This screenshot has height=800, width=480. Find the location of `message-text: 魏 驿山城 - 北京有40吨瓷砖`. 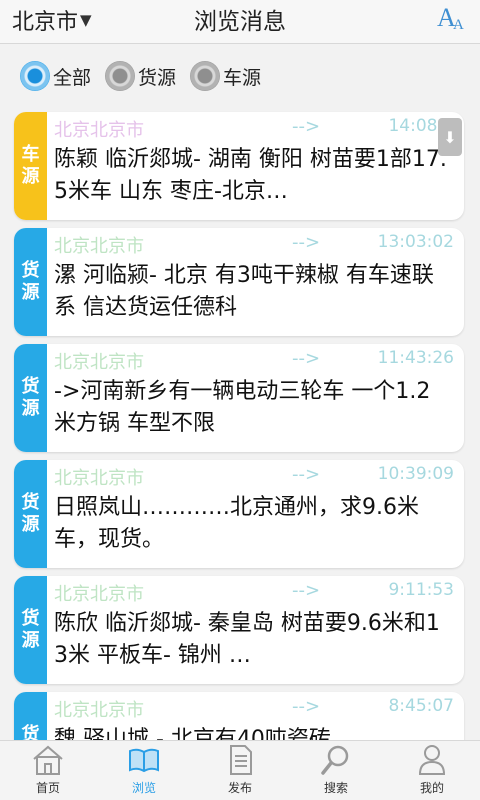

message-text: 魏 驿山城 - 北京有40吨瓷砖 is located at coordinates (192, 733).